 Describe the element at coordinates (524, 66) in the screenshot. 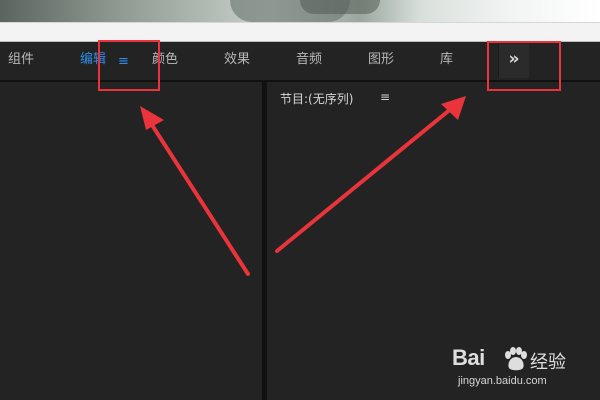

I see `annotation-box-overflow` at that location.